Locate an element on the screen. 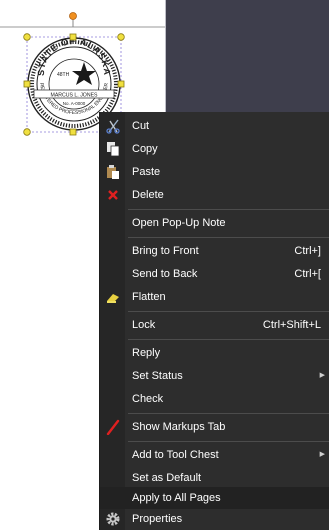 The width and height of the screenshot is (329, 530). menu-item-properties: Properties is located at coordinates (214, 519).